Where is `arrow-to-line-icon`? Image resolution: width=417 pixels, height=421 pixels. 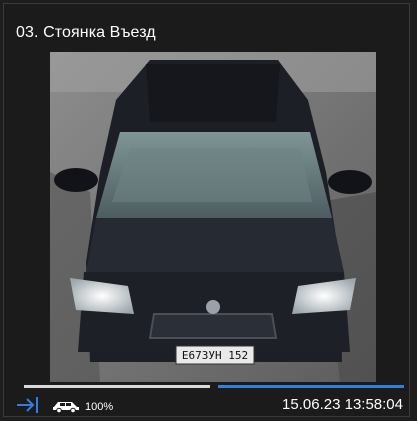 arrow-to-line-icon is located at coordinates (28, 405).